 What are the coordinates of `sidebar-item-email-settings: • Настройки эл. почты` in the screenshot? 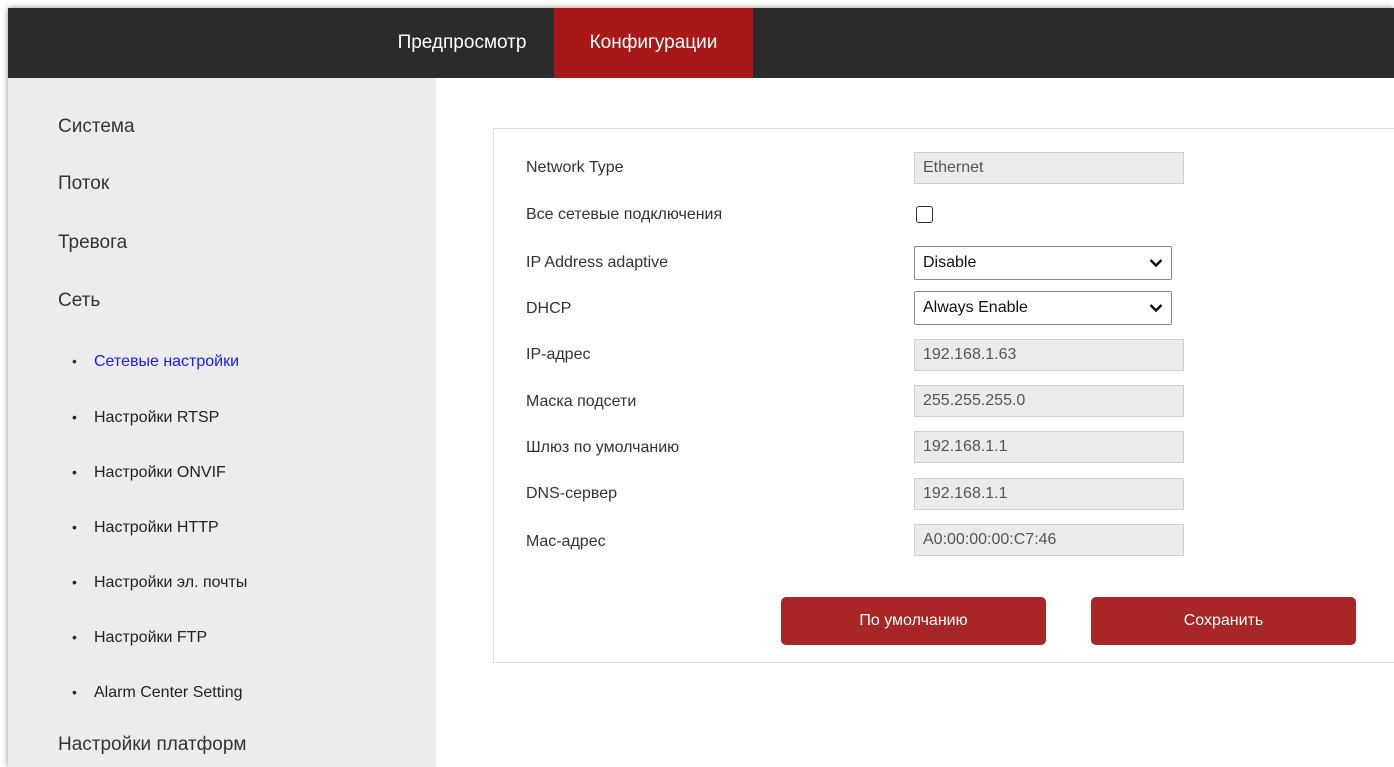 It's located at (159, 583).